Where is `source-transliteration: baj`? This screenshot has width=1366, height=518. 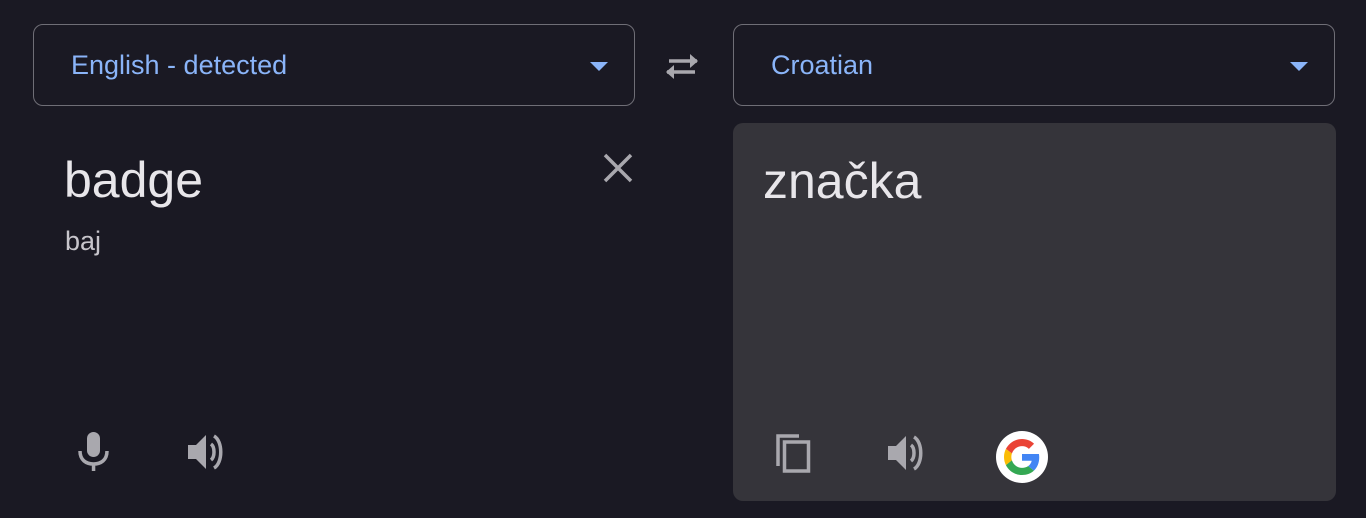
source-transliteration: baj is located at coordinates (83, 241).